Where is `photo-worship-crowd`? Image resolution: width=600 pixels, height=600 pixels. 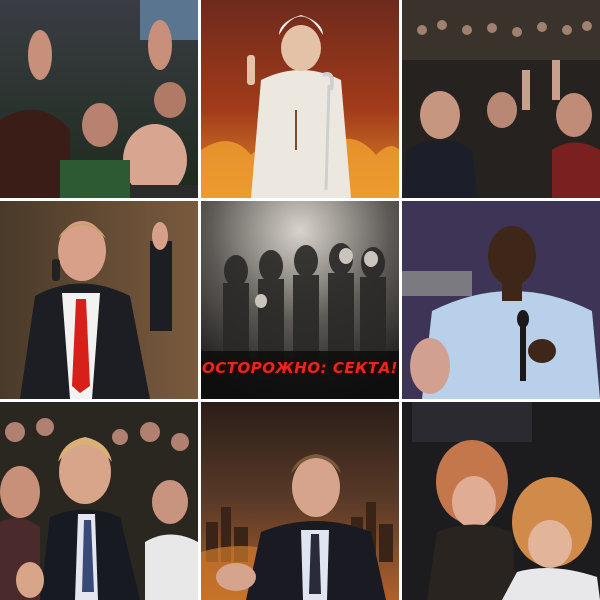 photo-worship-crowd is located at coordinates (99, 99).